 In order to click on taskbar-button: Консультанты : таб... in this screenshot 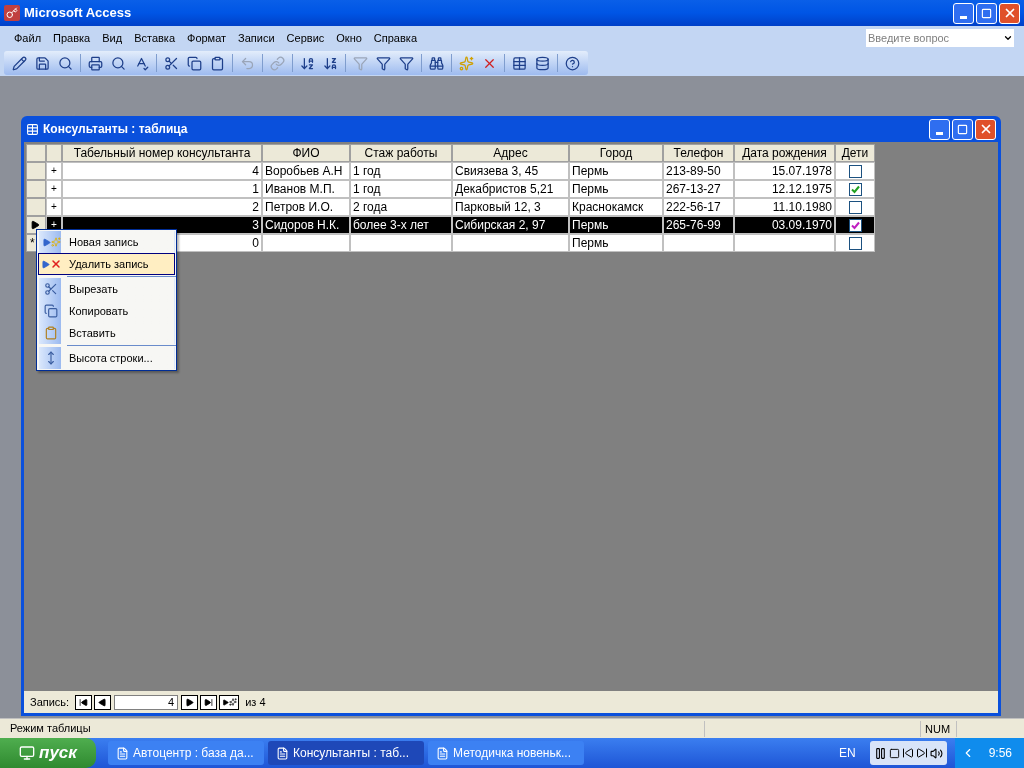, I will do `click(346, 753)`.